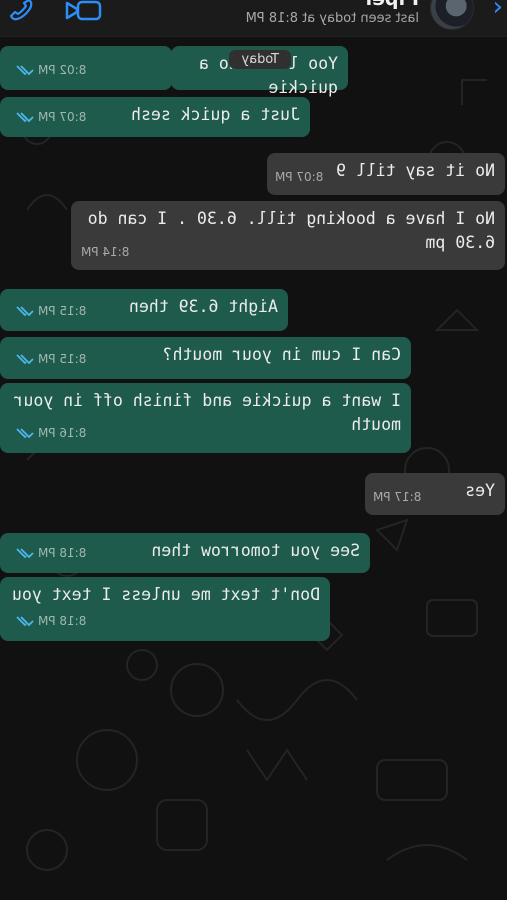  I want to click on message-meta: 8:17 PM, so click(397, 497).